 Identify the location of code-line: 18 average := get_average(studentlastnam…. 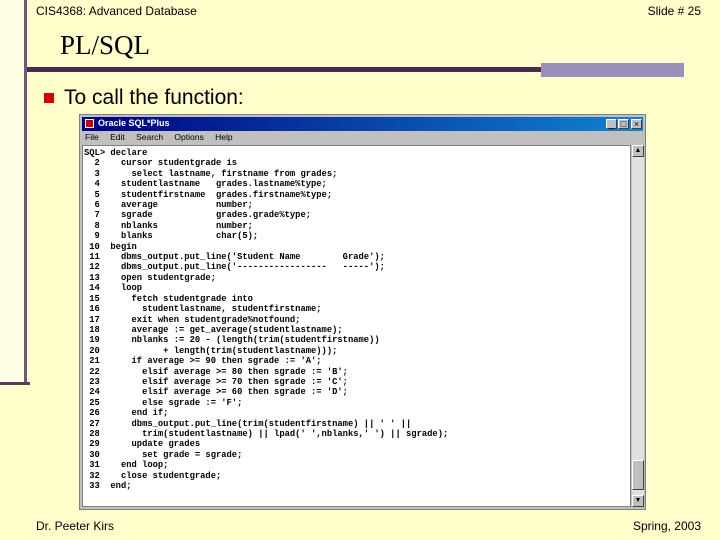
(216, 329).